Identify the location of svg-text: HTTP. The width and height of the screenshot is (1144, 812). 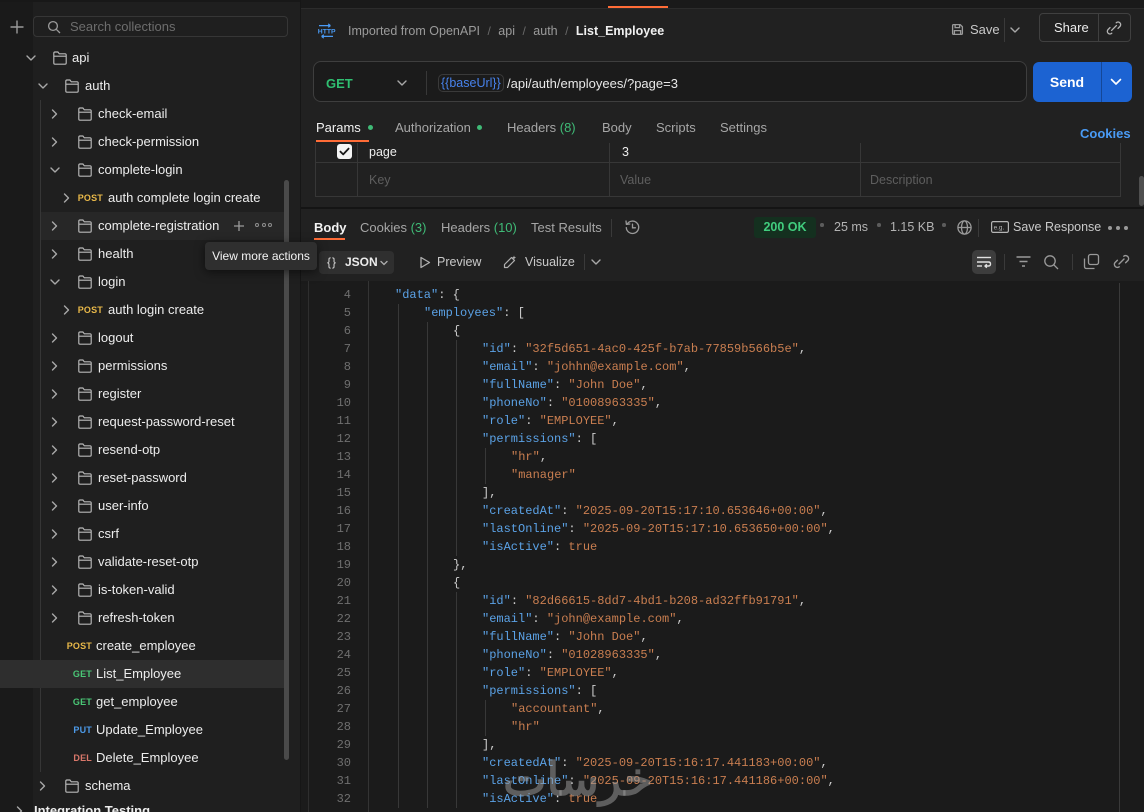
(327, 32).